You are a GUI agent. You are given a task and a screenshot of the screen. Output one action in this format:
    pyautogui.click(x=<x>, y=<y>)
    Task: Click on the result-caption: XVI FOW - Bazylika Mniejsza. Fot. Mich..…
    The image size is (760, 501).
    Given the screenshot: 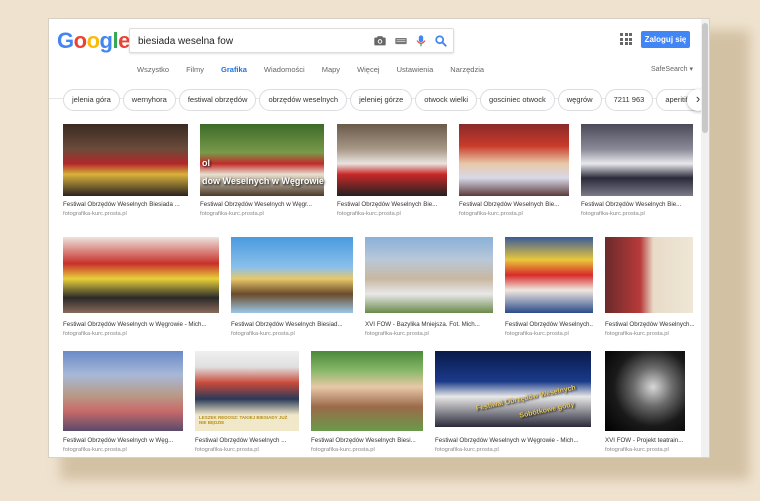 What is the action you would take?
    pyautogui.click(x=429, y=324)
    